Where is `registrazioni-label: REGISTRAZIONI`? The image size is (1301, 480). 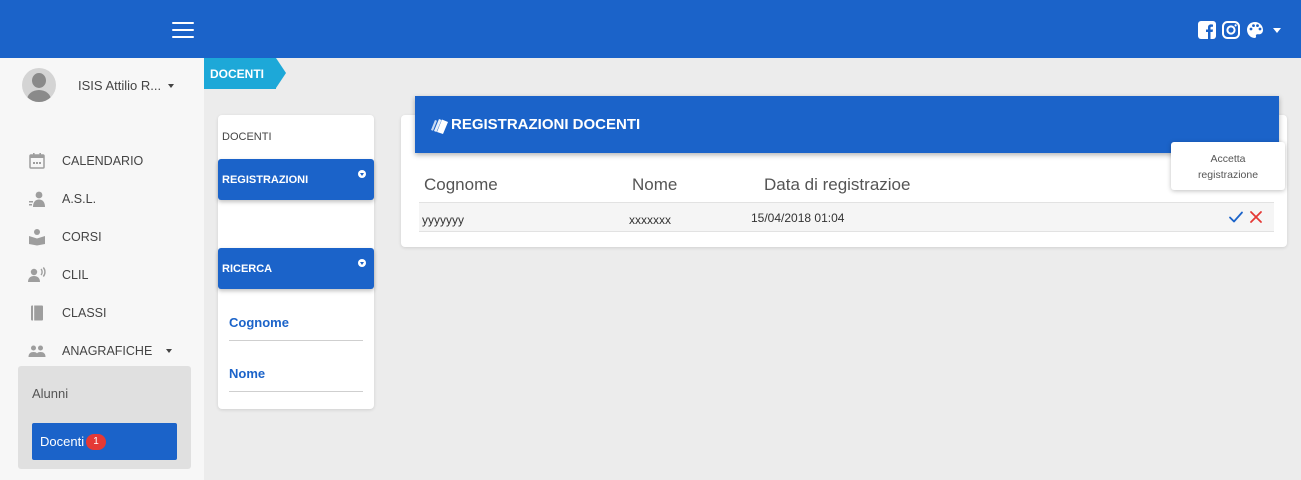
registrazioni-label: REGISTRAZIONI is located at coordinates (265, 179).